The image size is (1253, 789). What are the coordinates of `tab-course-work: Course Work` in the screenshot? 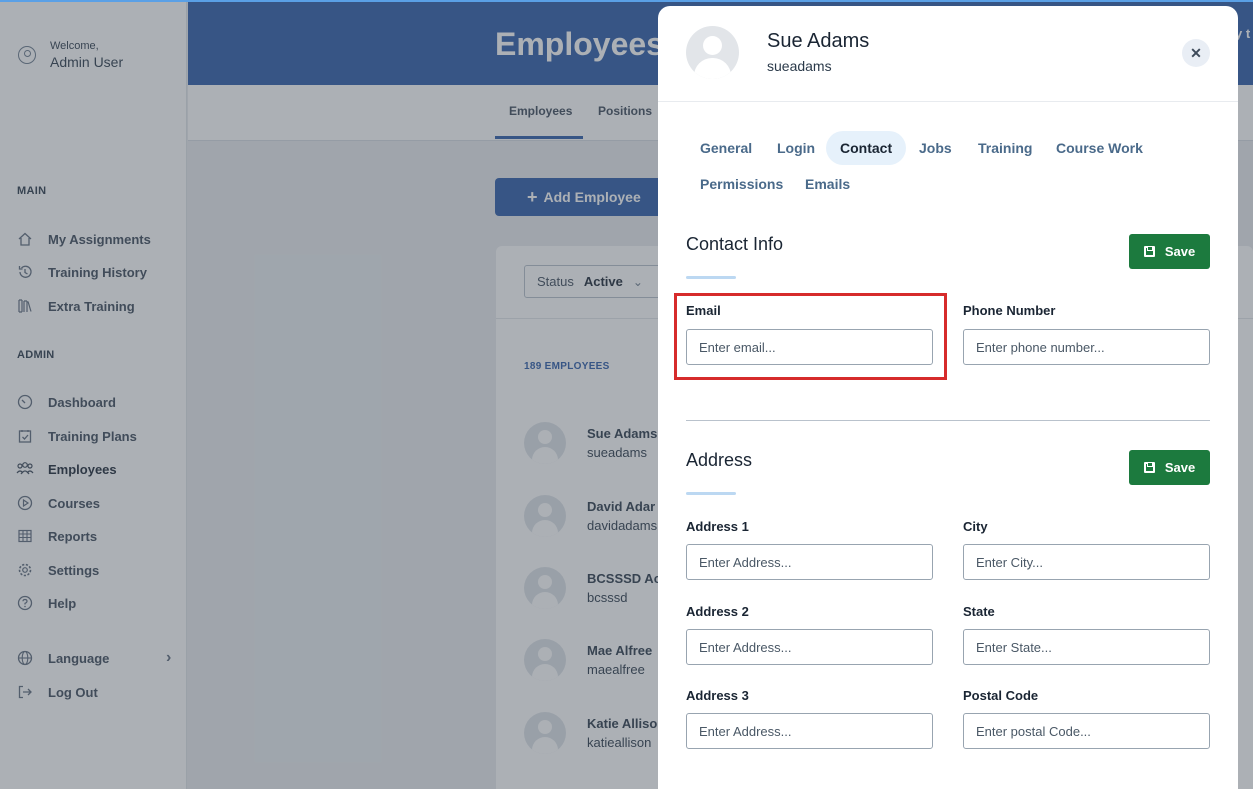 It's located at (1099, 148).